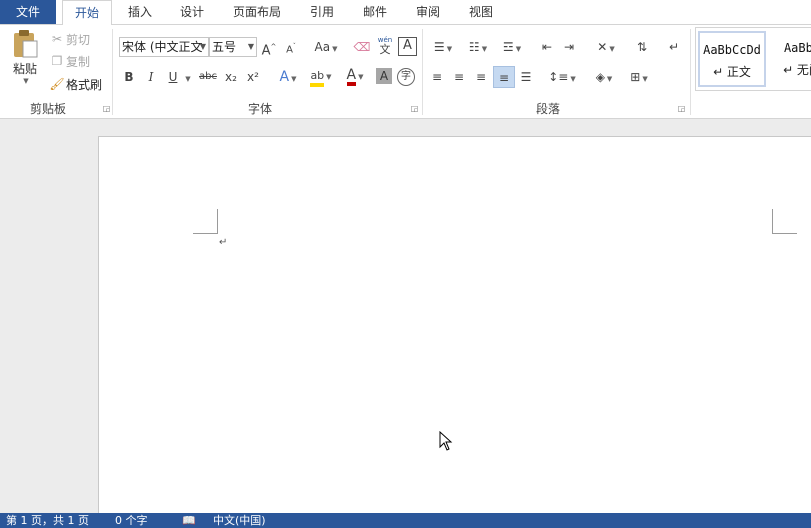 This screenshot has height=528, width=811. I want to click on sort-icon: ⇅, so click(642, 47).